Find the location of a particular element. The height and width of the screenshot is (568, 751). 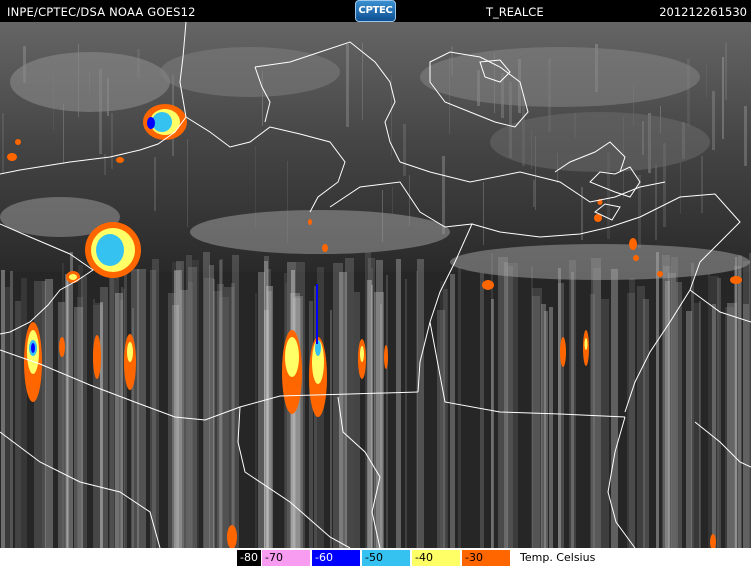

legend-label: -80 is located at coordinates (249, 557).